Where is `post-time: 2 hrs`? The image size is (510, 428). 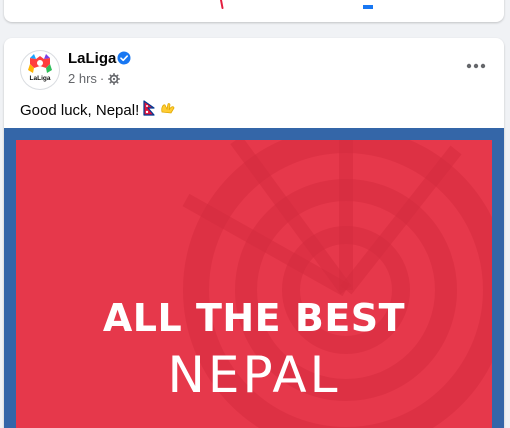
post-time: 2 hrs is located at coordinates (82, 78).